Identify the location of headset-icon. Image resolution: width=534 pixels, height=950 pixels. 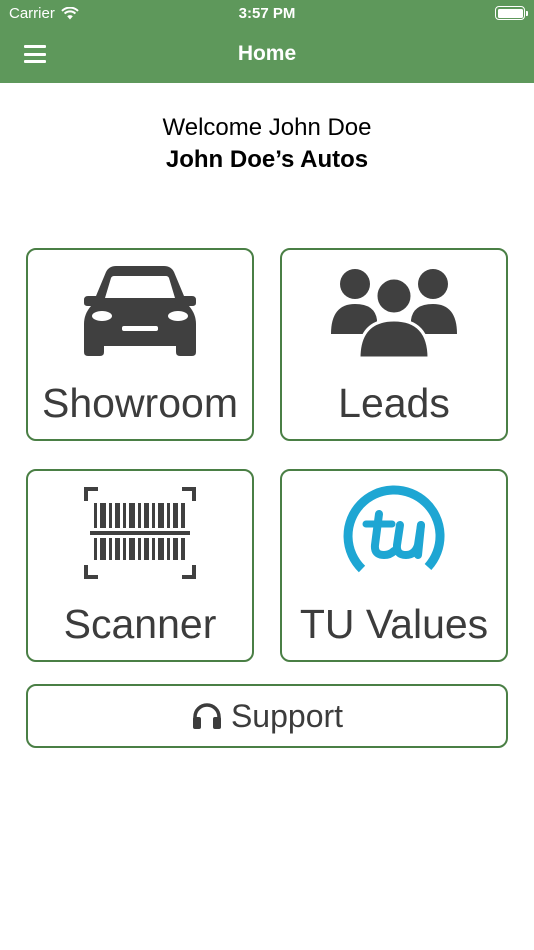
(206, 716).